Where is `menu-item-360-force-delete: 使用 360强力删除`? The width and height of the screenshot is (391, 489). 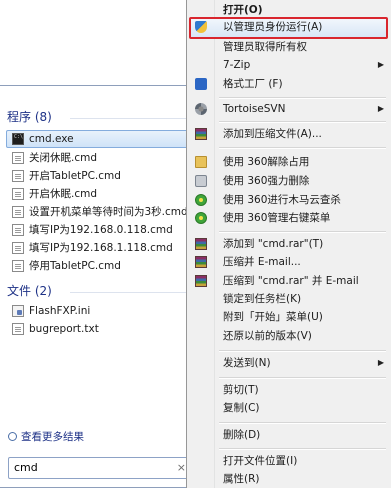
menu-item-360-force-delete: 使用 360强力删除 is located at coordinates (288, 181).